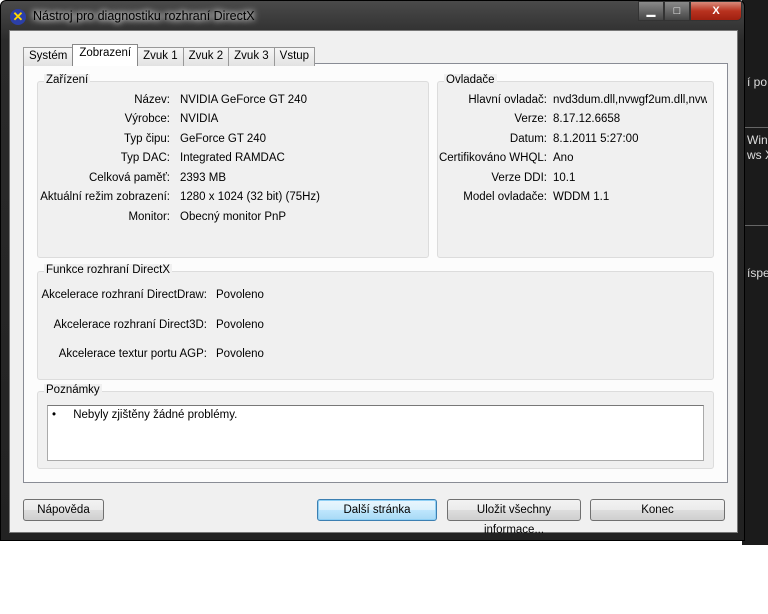 The height and width of the screenshot is (614, 768). Describe the element at coordinates (530, 119) in the screenshot. I see `driver-label: Verze:` at that location.